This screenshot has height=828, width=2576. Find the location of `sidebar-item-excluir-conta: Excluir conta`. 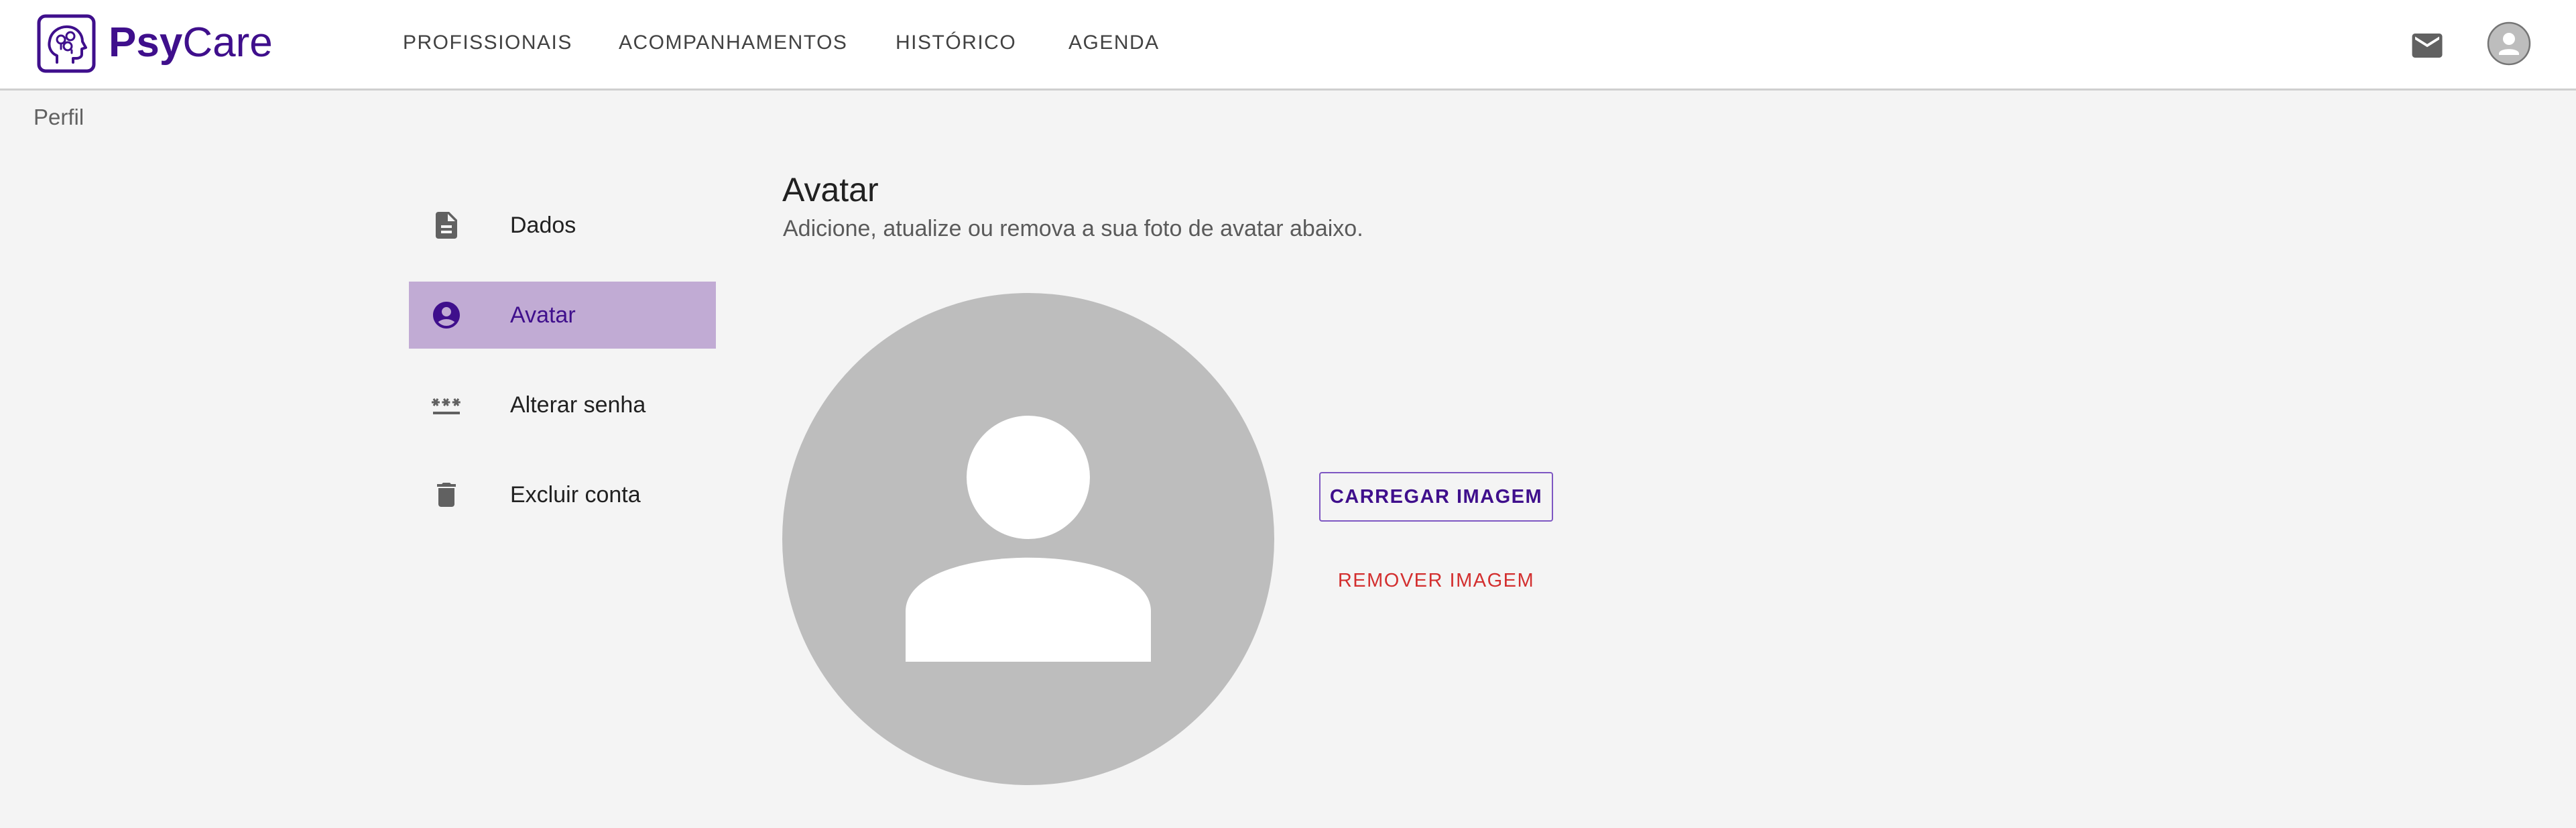

sidebar-item-excluir-conta: Excluir conta is located at coordinates (562, 495).